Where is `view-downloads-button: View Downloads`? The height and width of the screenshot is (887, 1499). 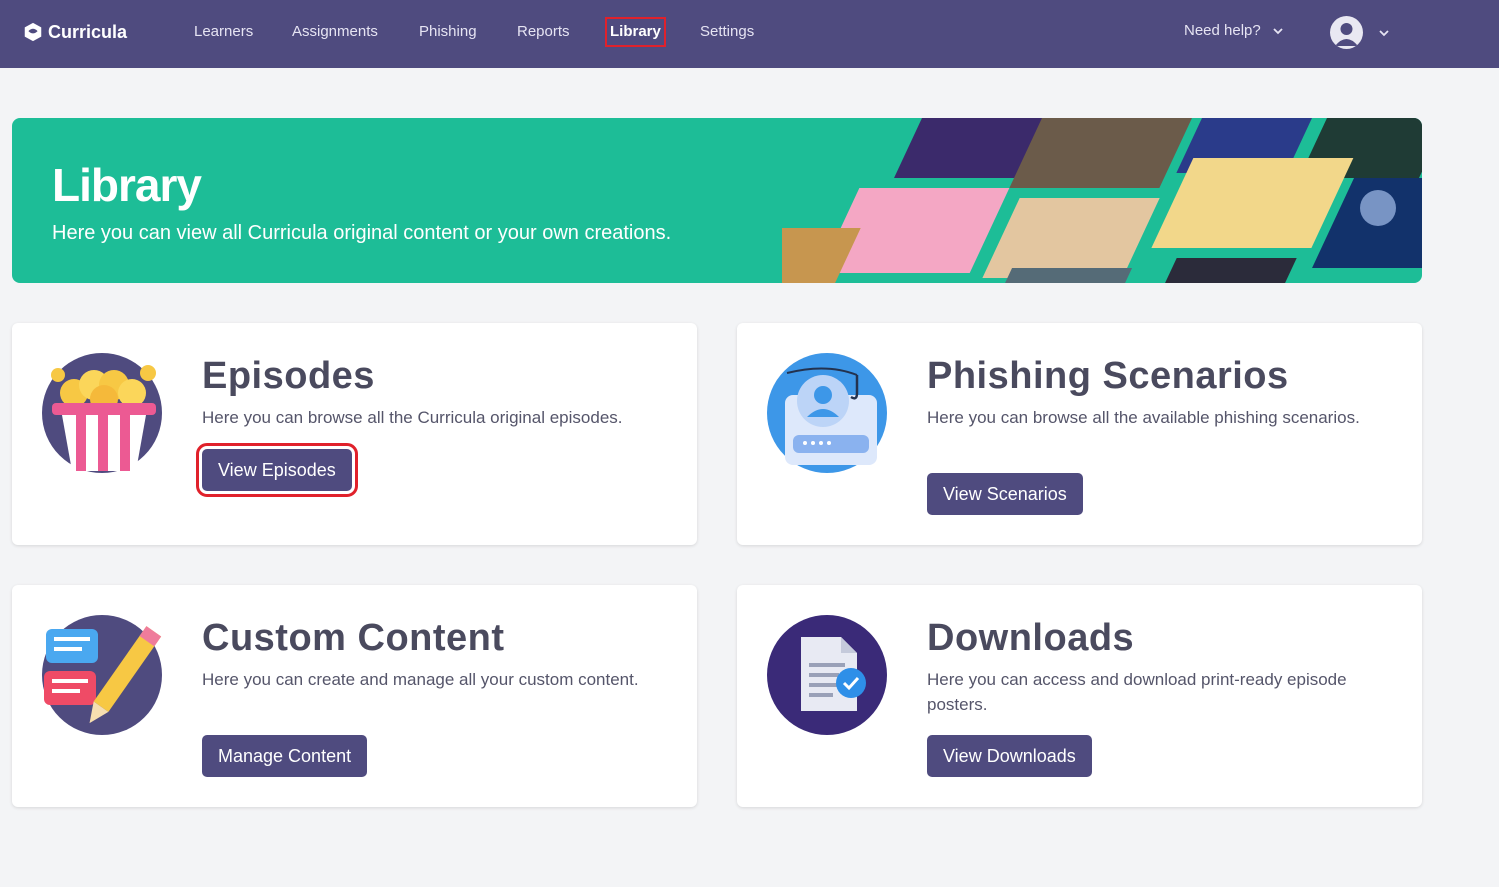 view-downloads-button: View Downloads is located at coordinates (1009, 756).